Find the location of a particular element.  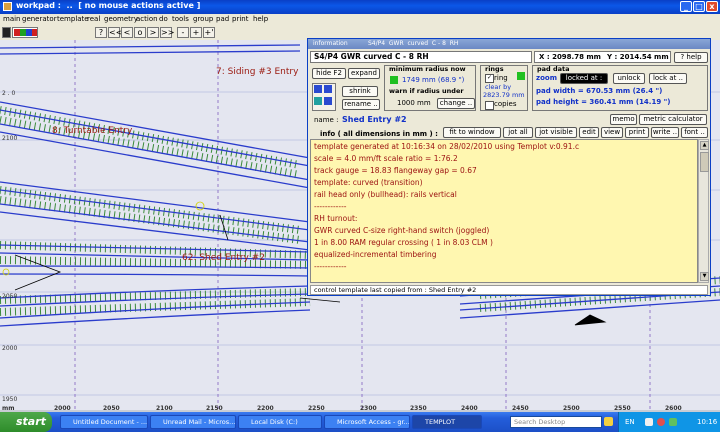

jump-end-button: >> is located at coordinates (167, 32).